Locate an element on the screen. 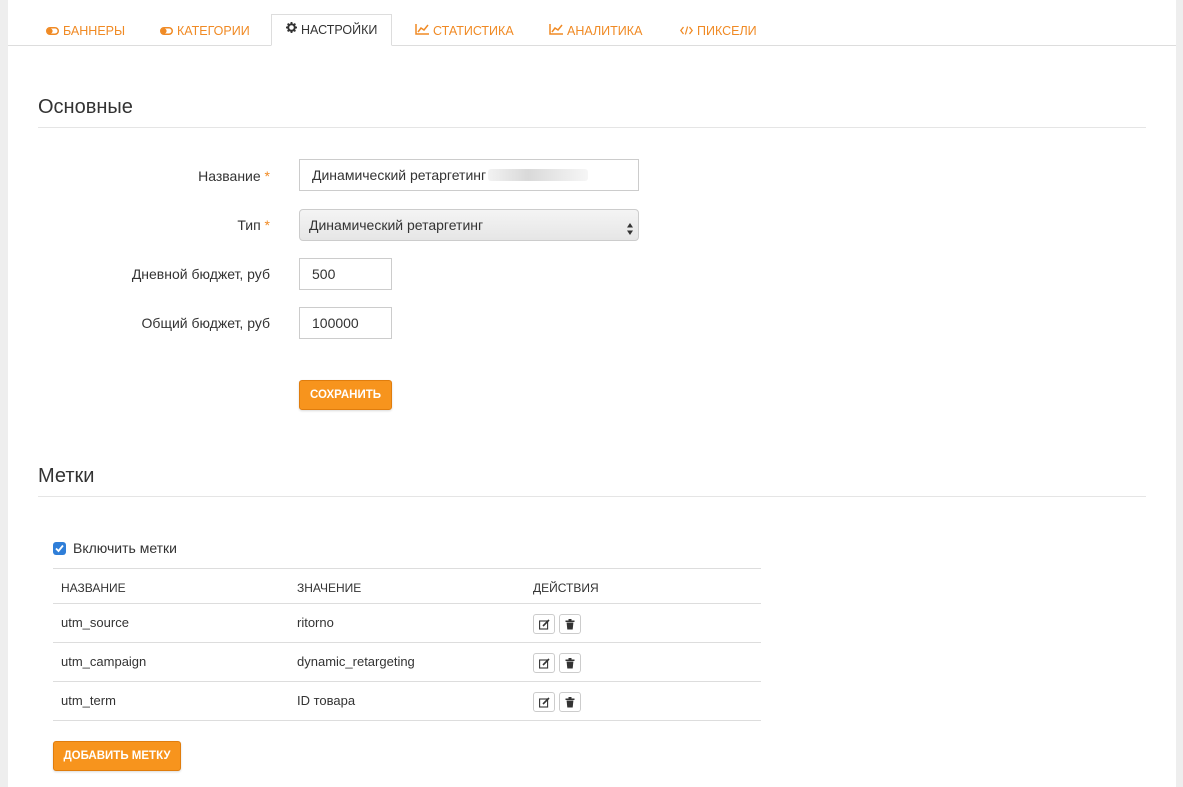 This screenshot has height=787, width=1183. tab-label: Категории is located at coordinates (213, 31).